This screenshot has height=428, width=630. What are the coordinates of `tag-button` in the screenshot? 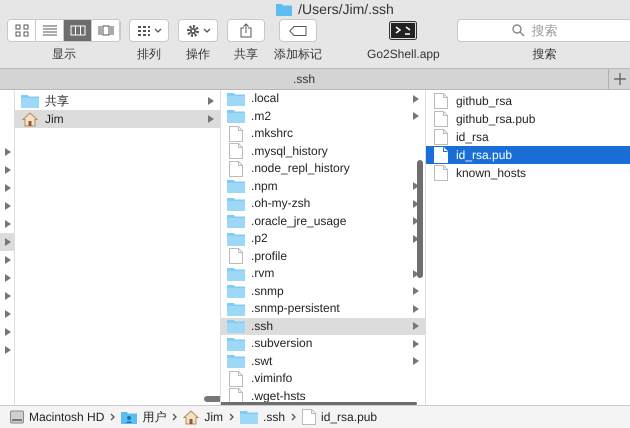 It's located at (298, 30).